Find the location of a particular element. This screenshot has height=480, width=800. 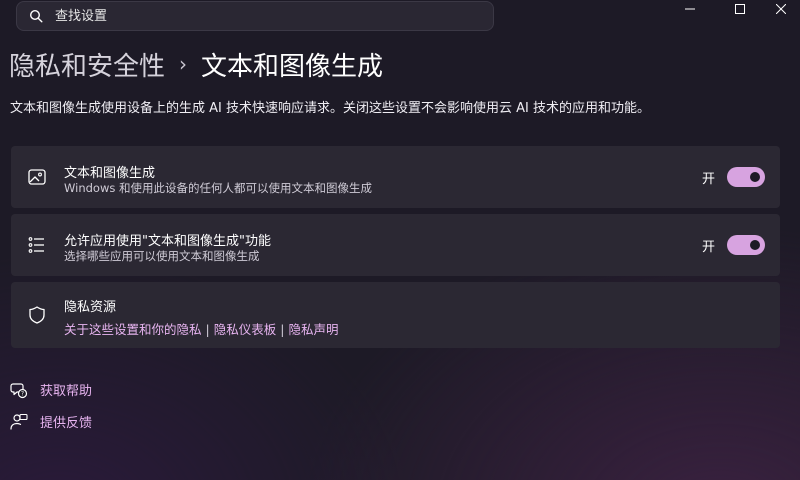

card-allow-apps: 允许应用使用"文本和图像生成"功能 选择哪些应用可以使用文本和图像生成 开 is located at coordinates (395, 245).